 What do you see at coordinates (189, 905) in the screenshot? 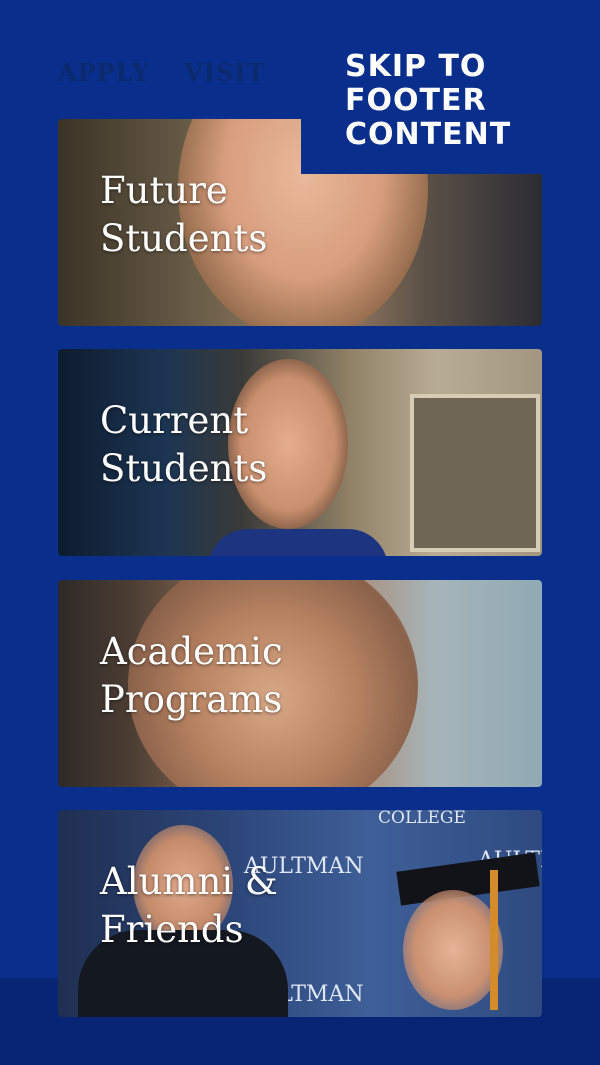
I see `card-label: Alumni & Friends` at bounding box center [189, 905].